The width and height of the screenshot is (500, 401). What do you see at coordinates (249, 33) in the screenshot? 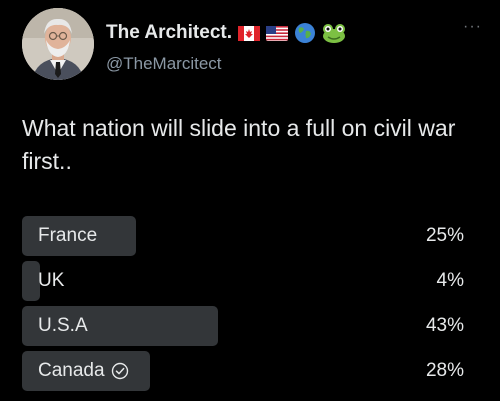
I see `canada-flag-icon` at bounding box center [249, 33].